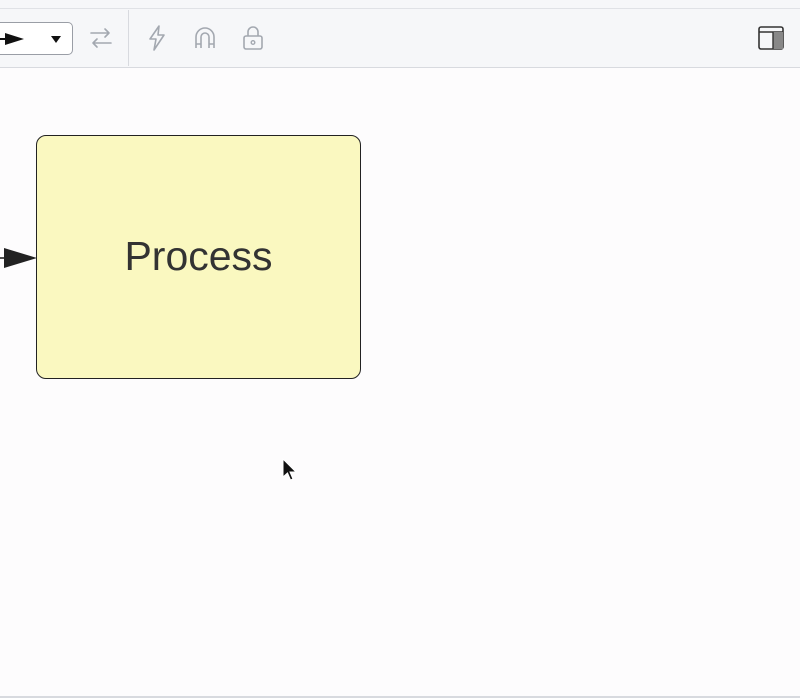 The image size is (800, 698). I want to click on process-node: Process, so click(198, 257).